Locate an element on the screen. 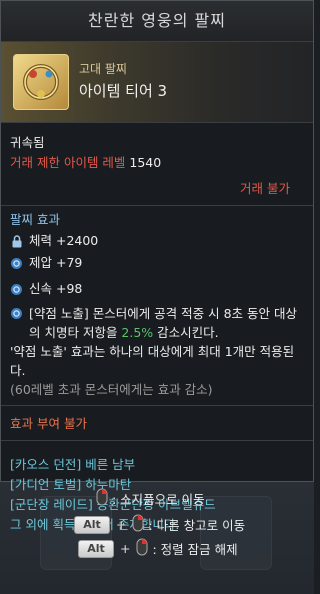  level-requirement: 거래 제한 아이템 레벨 1540 is located at coordinates (157, 163).